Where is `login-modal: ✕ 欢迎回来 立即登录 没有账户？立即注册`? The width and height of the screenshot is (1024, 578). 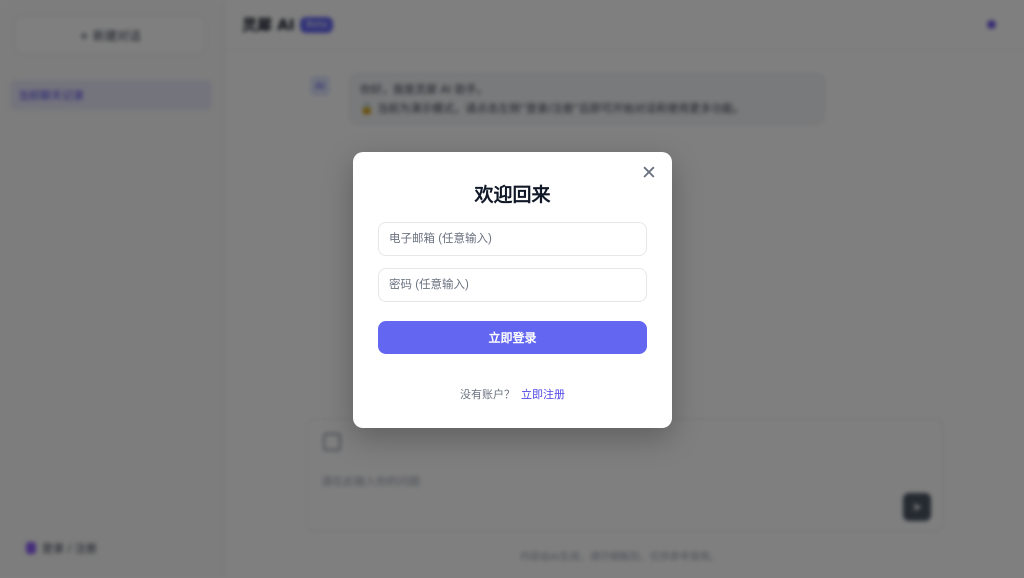
login-modal: ✕ 欢迎回来 立即登录 没有账户？立即注册 is located at coordinates (512, 290).